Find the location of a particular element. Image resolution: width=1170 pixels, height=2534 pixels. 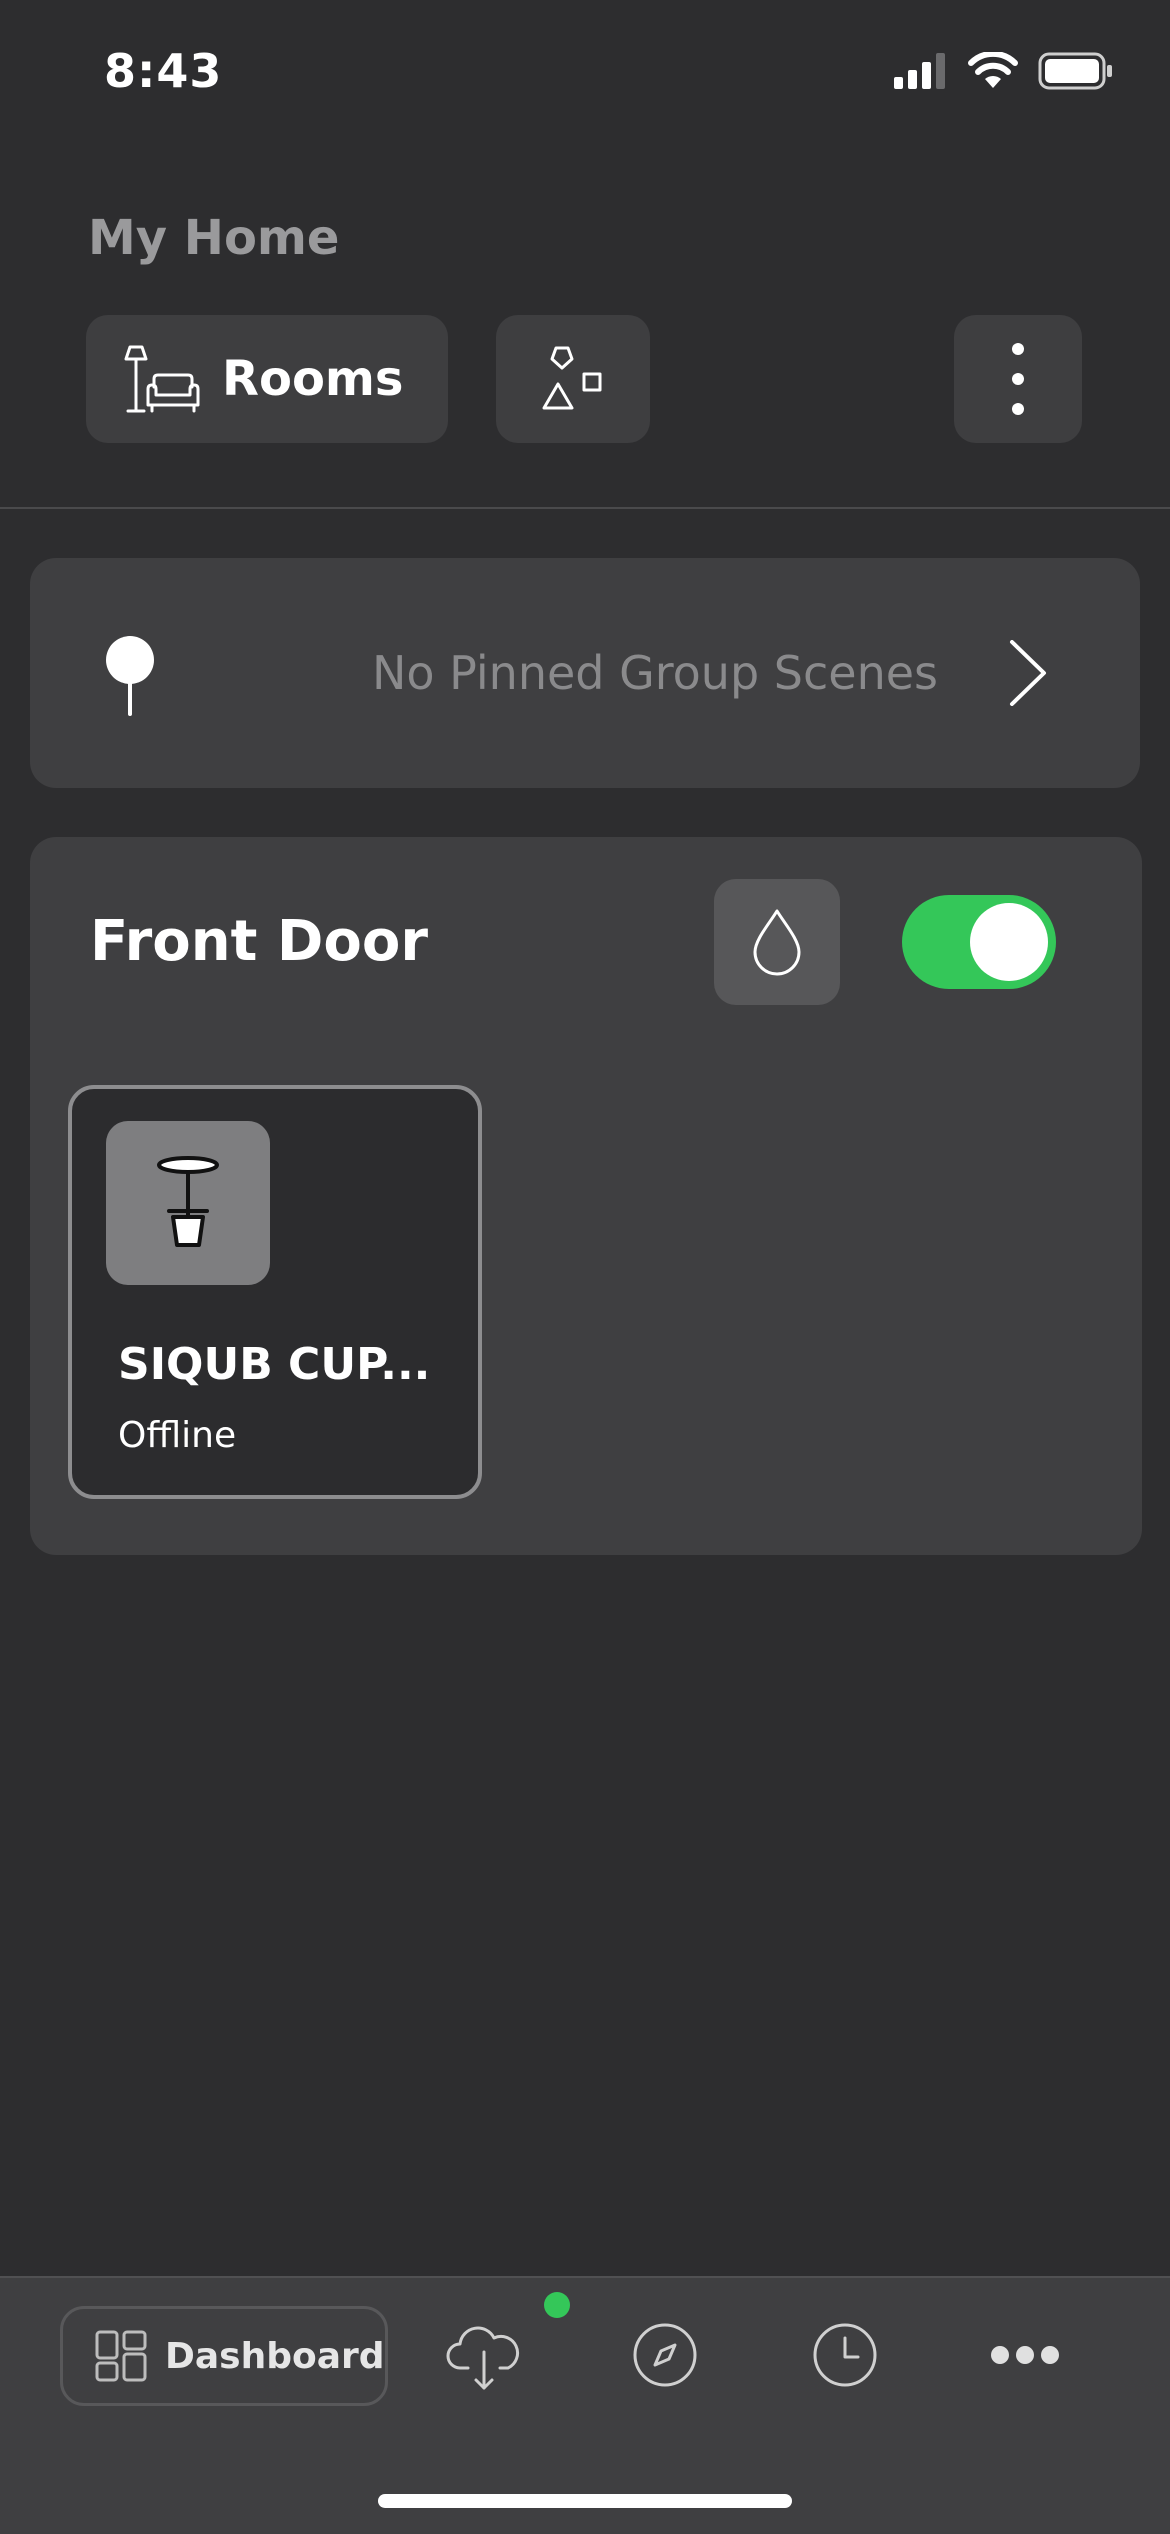

pinned-scenes-text: No Pinned Group Scenes is located at coordinates (655, 673).